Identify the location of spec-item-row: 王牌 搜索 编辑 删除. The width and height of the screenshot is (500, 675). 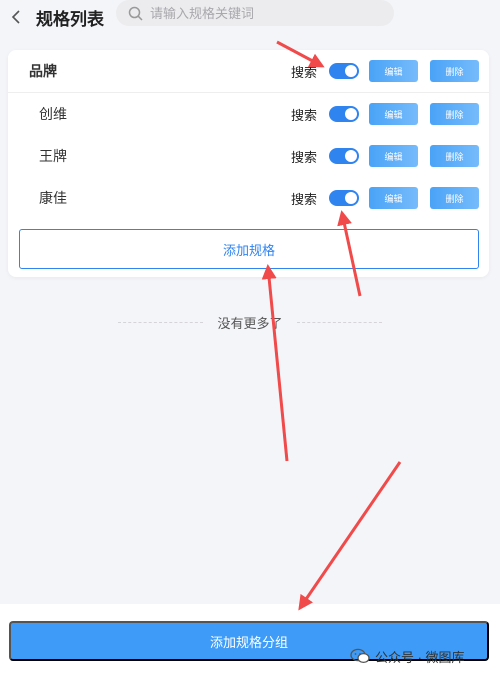
(248, 156).